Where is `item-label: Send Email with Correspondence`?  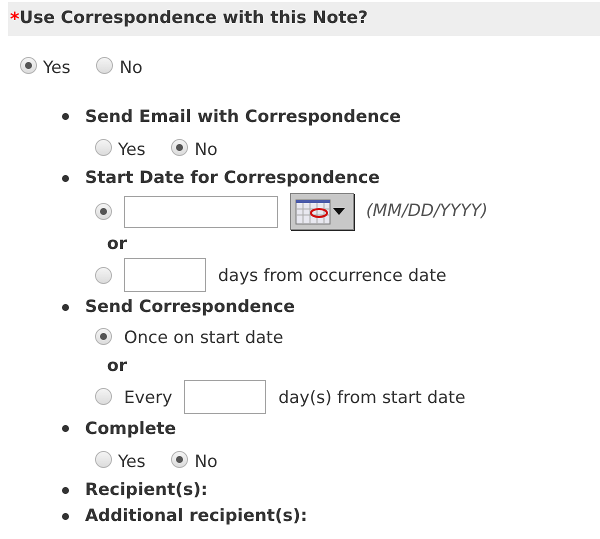
item-label: Send Email with Correspondence is located at coordinates (243, 117).